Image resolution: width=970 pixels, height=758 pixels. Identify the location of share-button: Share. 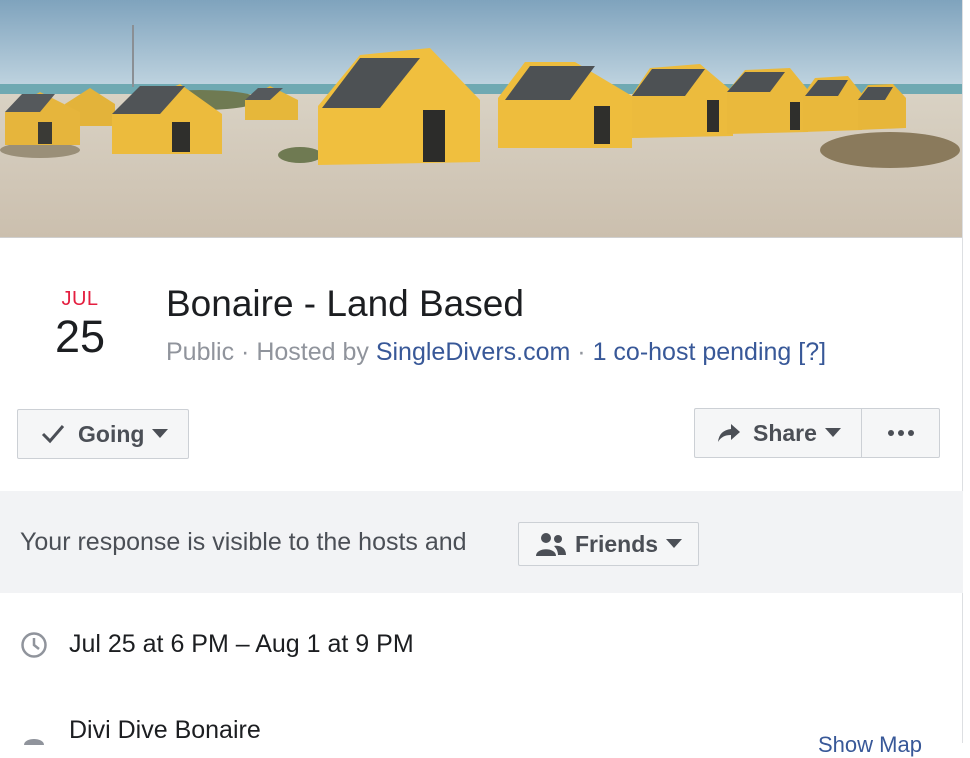
(778, 433).